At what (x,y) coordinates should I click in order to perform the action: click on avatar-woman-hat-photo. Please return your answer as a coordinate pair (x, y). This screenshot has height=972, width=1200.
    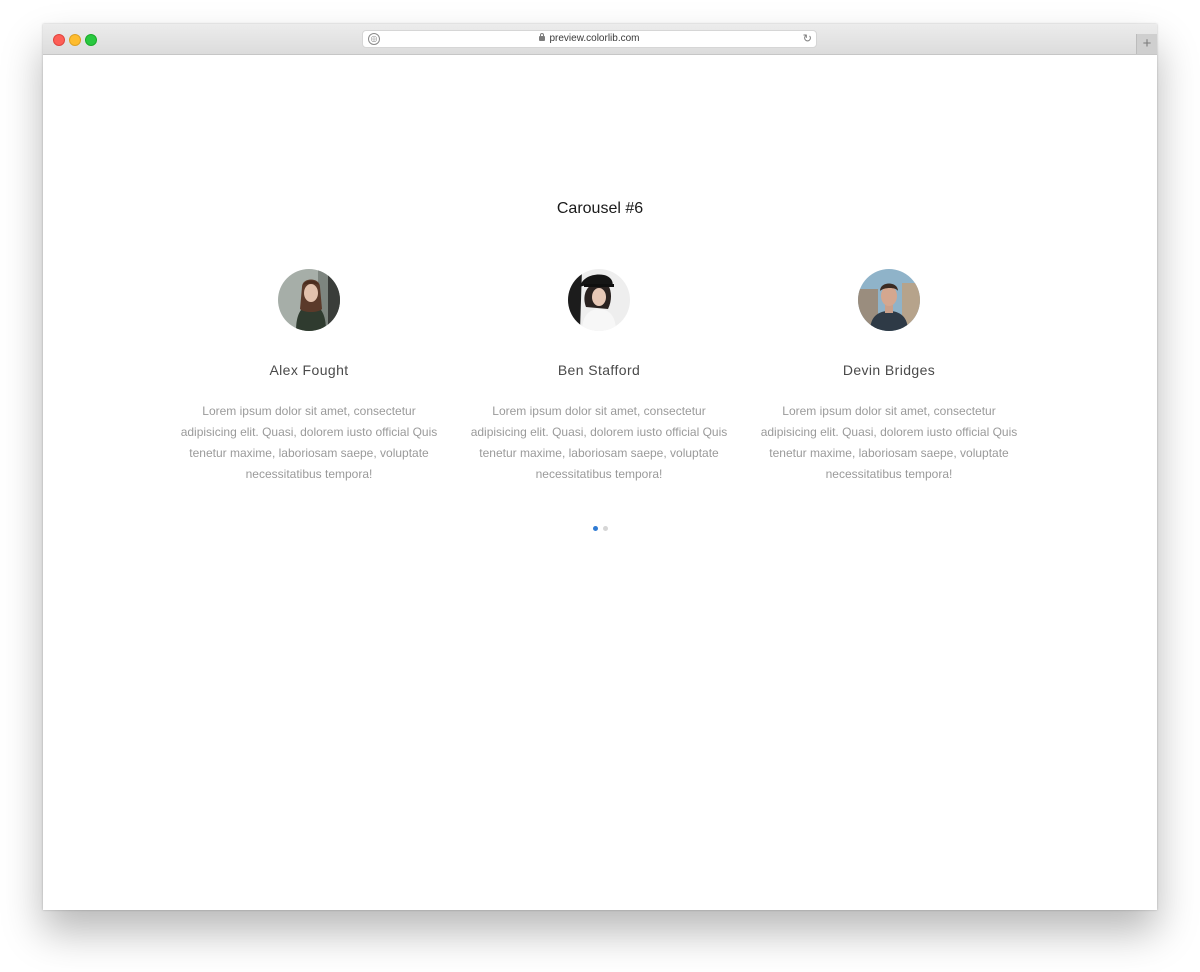
    Looking at the image, I should click on (599, 300).